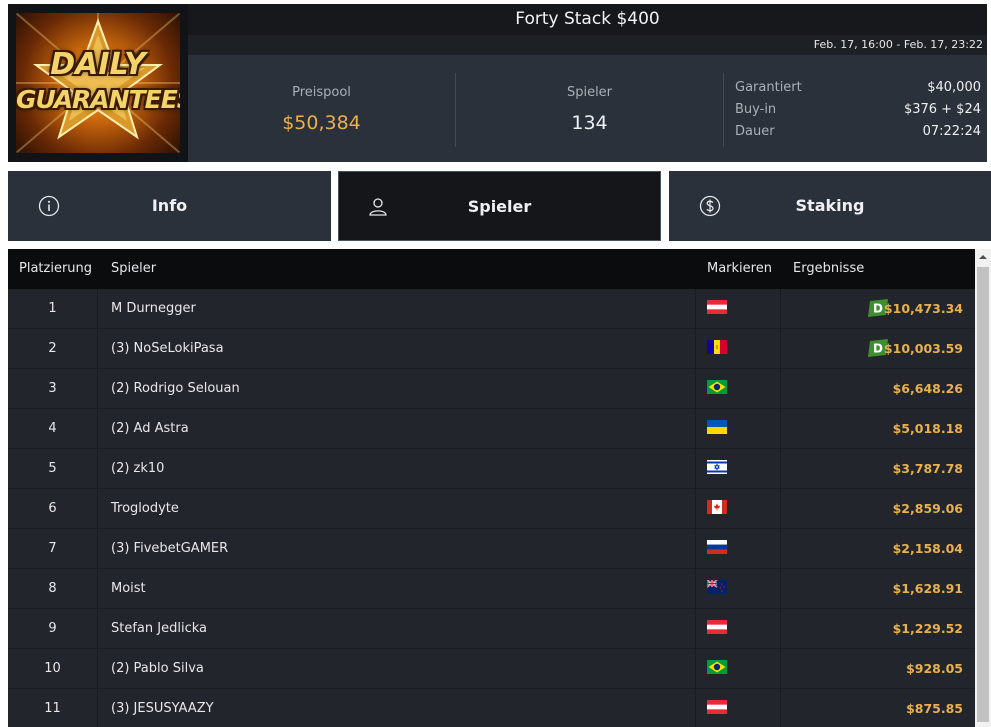 This screenshot has width=991, height=727. I want to click on row-rank: 9, so click(53, 629).